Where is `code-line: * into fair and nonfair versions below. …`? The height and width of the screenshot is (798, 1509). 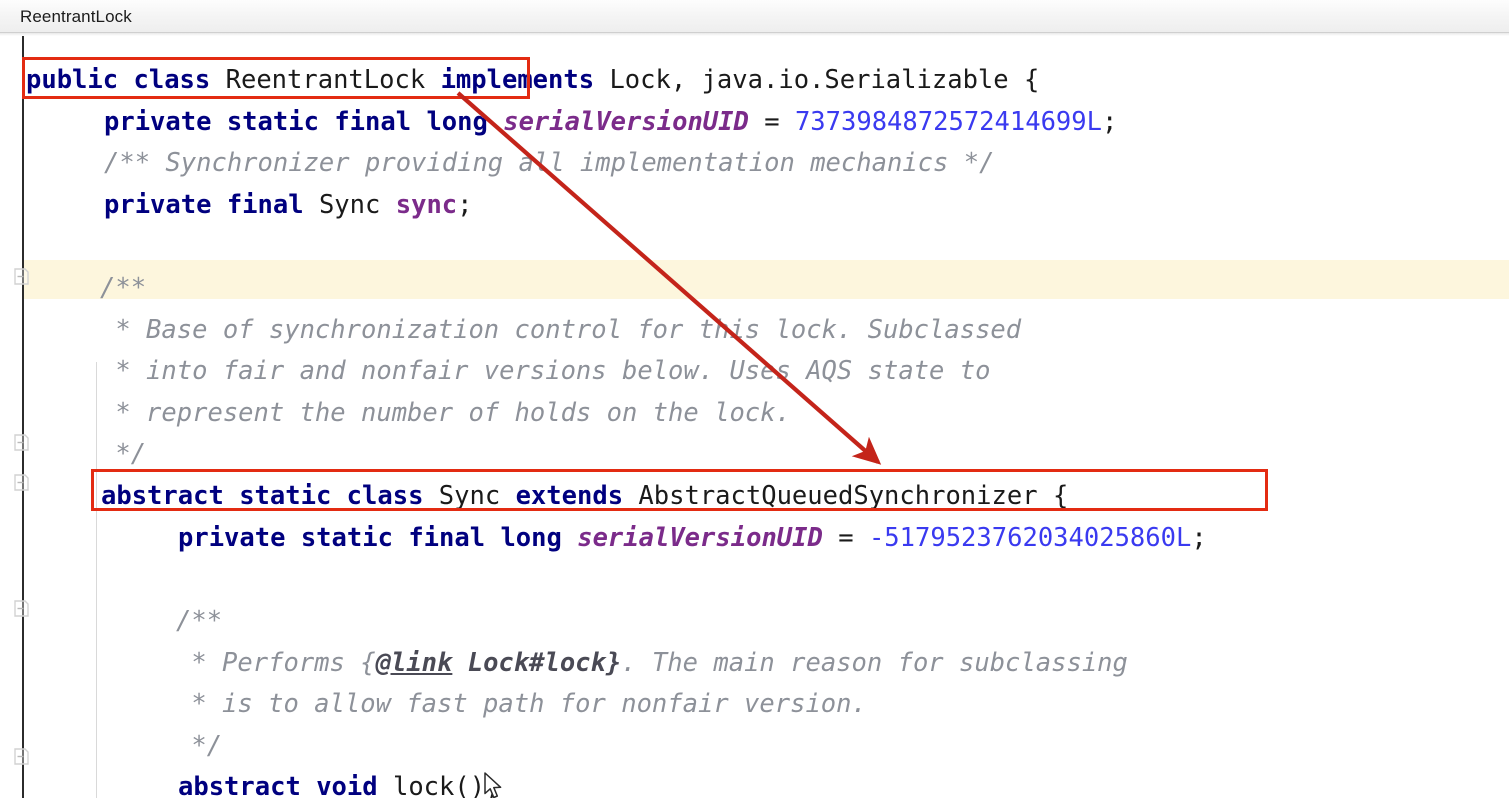
code-line: * into fair and nonfair versions below. … is located at coordinates (545, 372).